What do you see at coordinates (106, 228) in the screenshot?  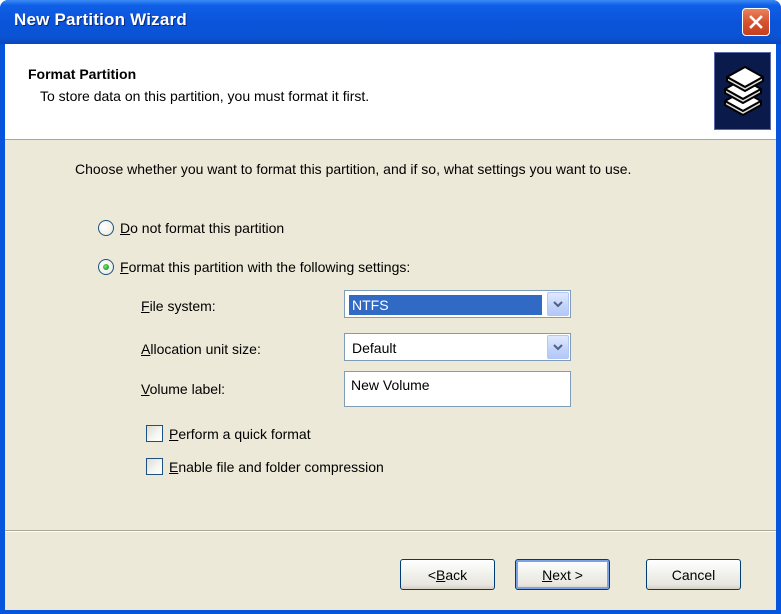 I see `radio-button` at bounding box center [106, 228].